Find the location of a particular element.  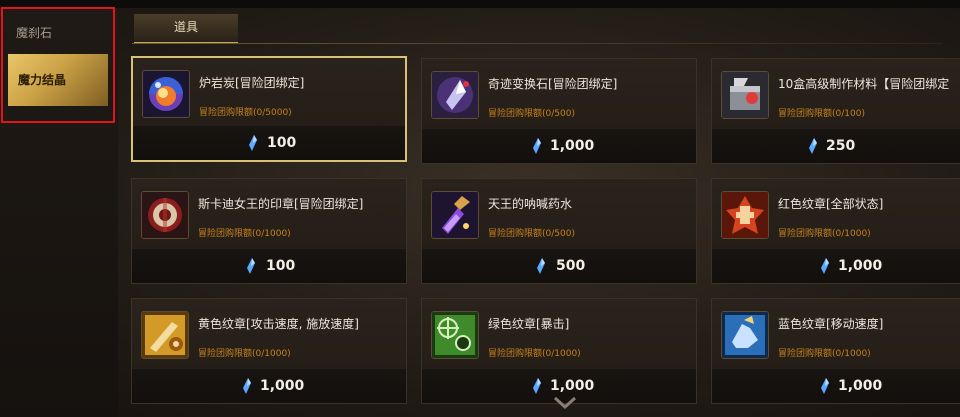

price-bar: 250 is located at coordinates (836, 146).